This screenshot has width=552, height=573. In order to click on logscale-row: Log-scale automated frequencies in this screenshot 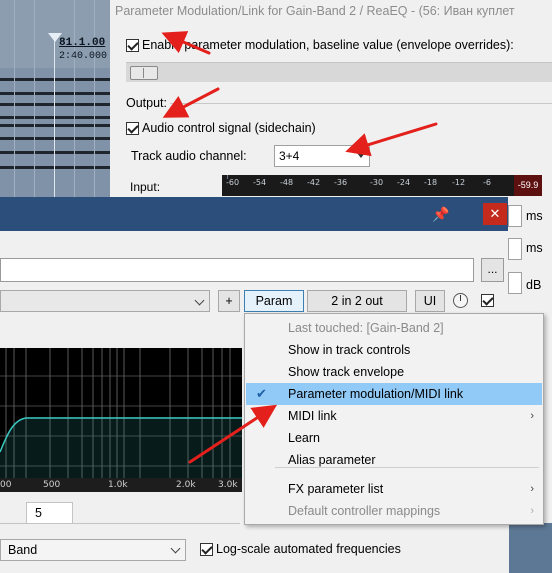, I will do `click(300, 549)`.